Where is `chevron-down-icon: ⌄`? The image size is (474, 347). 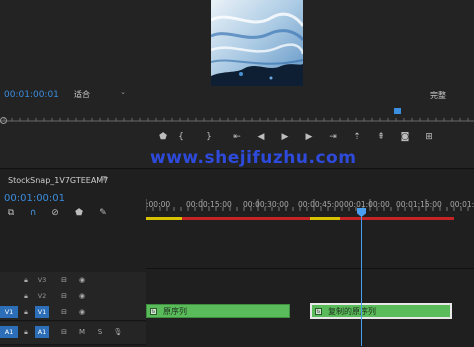 chevron-down-icon: ⌄ is located at coordinates (123, 92).